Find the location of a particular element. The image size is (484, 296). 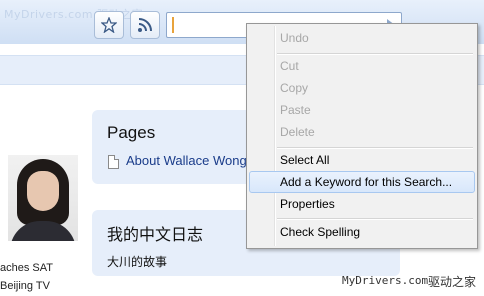

site-watermark: MyDrivers.com is located at coordinates (385, 280).